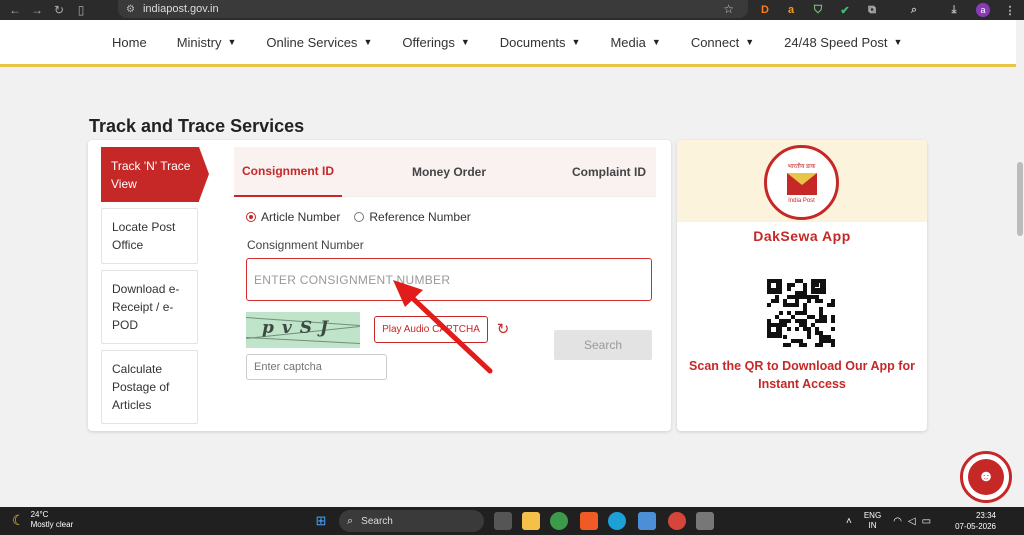 The image size is (1024, 535). What do you see at coordinates (791, 10) in the screenshot?
I see `extension-a-icon: a` at bounding box center [791, 10].